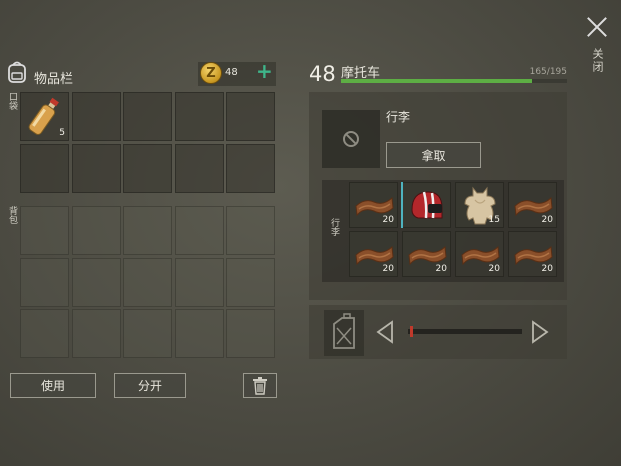 Image resolution: width=621 pixels, height=466 pixels. What do you see at coordinates (494, 220) in the screenshot?
I see `item-quantity: 15` at bounding box center [494, 220].